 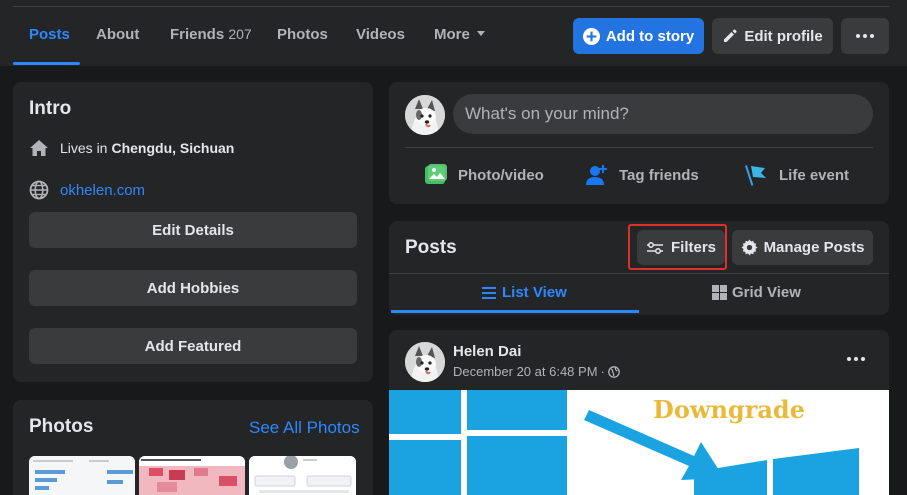 What do you see at coordinates (172, 148) in the screenshot?
I see `lives-in-city: Chengdu, Sichuan` at bounding box center [172, 148].